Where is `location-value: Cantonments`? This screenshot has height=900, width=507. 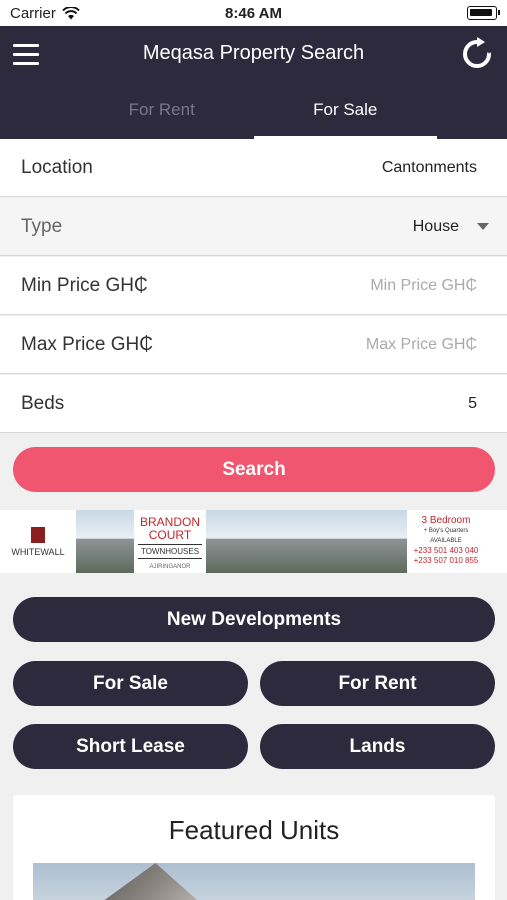
location-value: Cantonments is located at coordinates (429, 168).